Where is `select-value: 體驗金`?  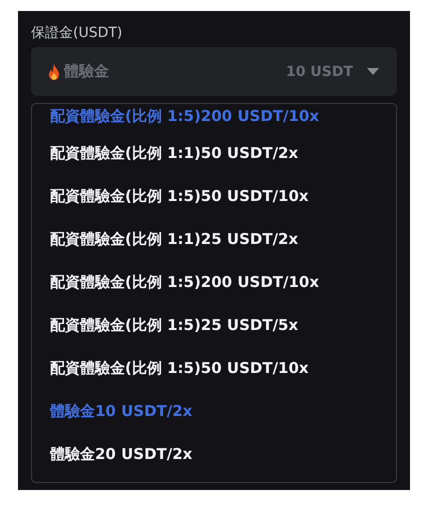 select-value: 體驗金 is located at coordinates (87, 71).